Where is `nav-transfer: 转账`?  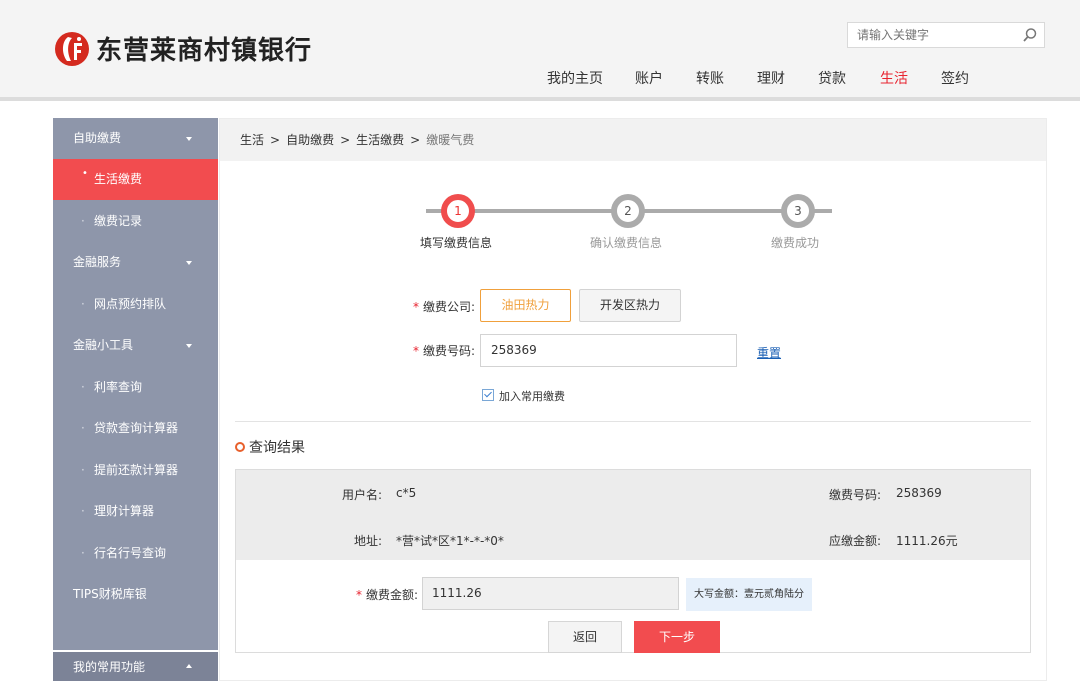
nav-transfer: 转账 is located at coordinates (710, 84).